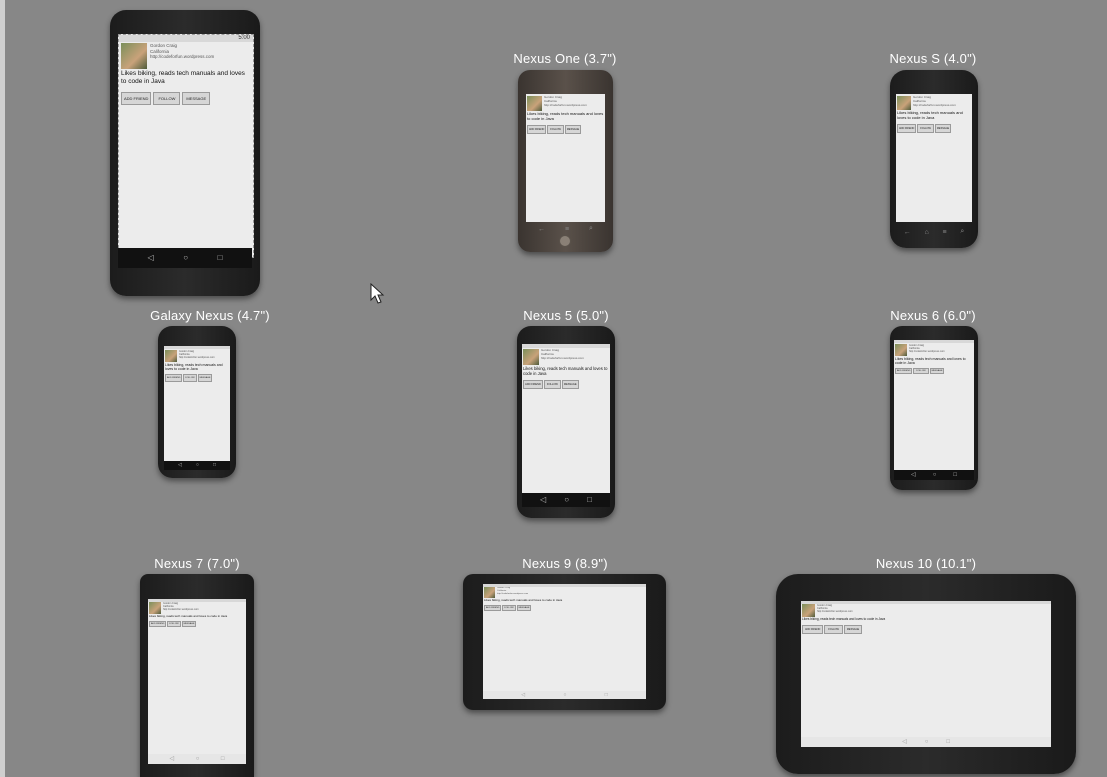  What do you see at coordinates (926, 563) in the screenshot?
I see `label-nexus-10: Nexus 10 (10.1")` at bounding box center [926, 563].